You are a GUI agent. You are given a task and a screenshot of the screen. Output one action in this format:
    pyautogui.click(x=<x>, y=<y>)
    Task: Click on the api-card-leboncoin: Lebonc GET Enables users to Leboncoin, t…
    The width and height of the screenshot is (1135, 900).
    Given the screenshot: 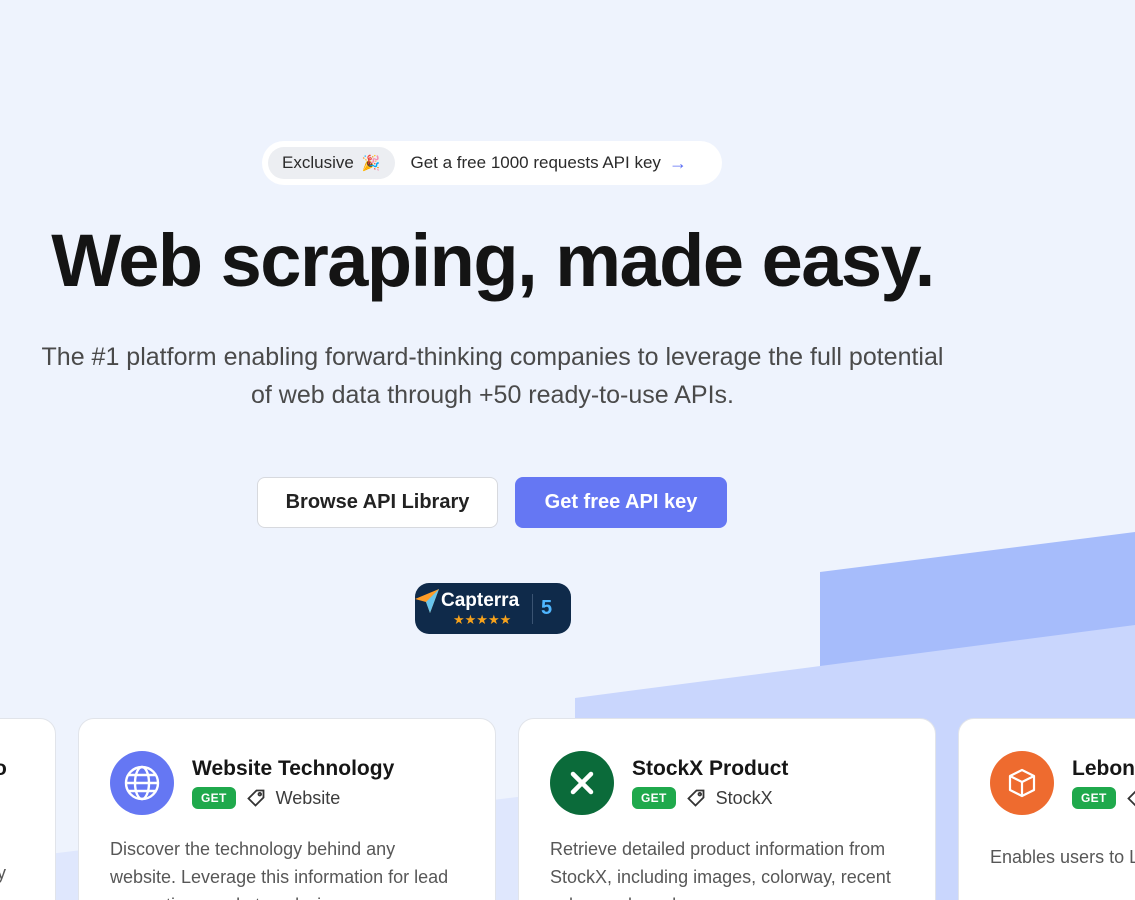 What is the action you would take?
    pyautogui.click(x=1046, y=809)
    